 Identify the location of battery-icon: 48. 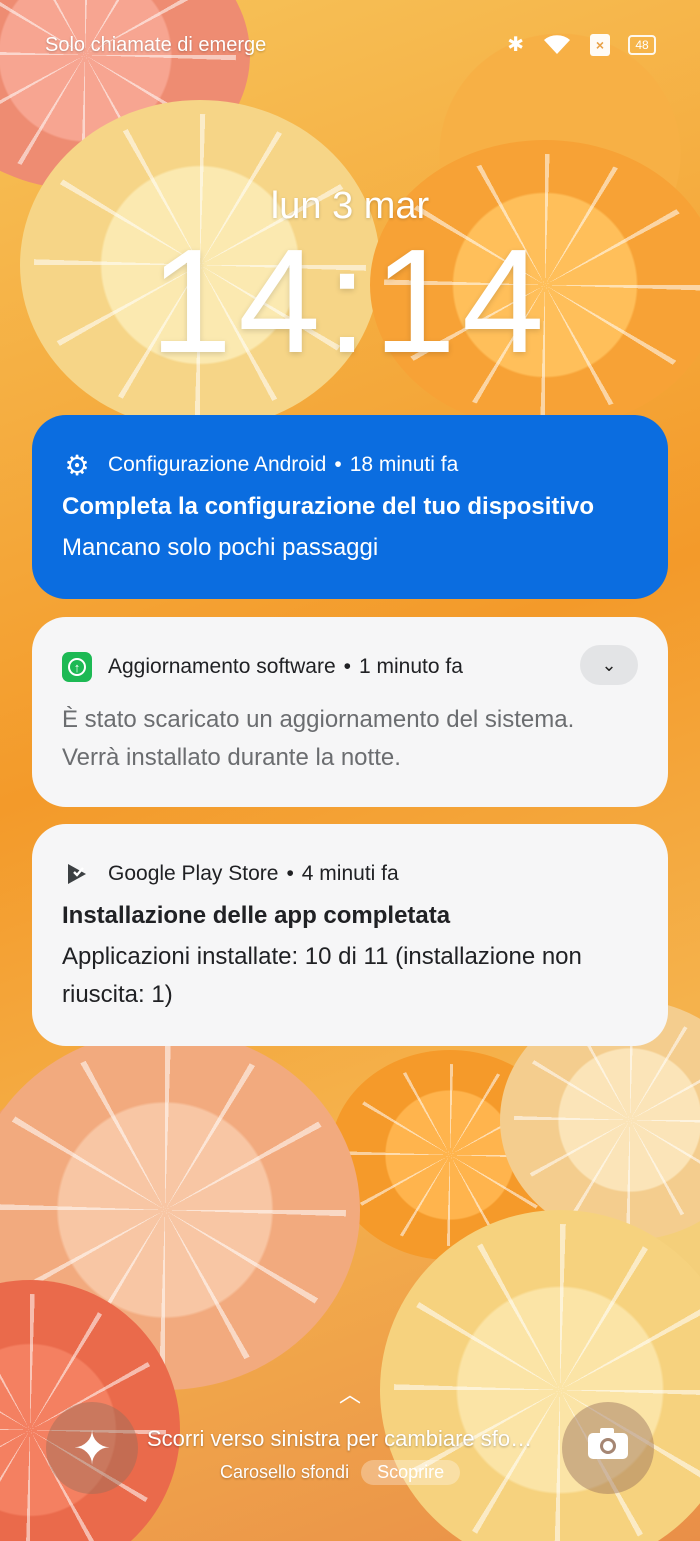
(642, 44).